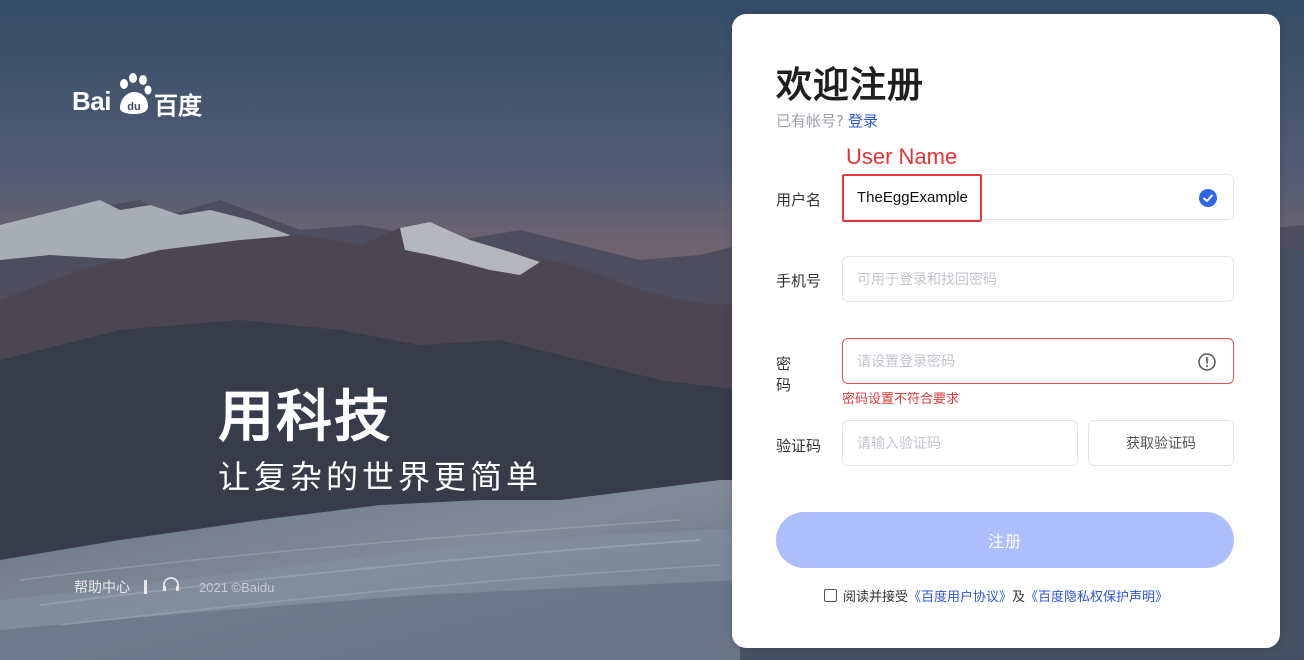  What do you see at coordinates (1019, 597) in the screenshot?
I see `agreement-and: 及` at bounding box center [1019, 597].